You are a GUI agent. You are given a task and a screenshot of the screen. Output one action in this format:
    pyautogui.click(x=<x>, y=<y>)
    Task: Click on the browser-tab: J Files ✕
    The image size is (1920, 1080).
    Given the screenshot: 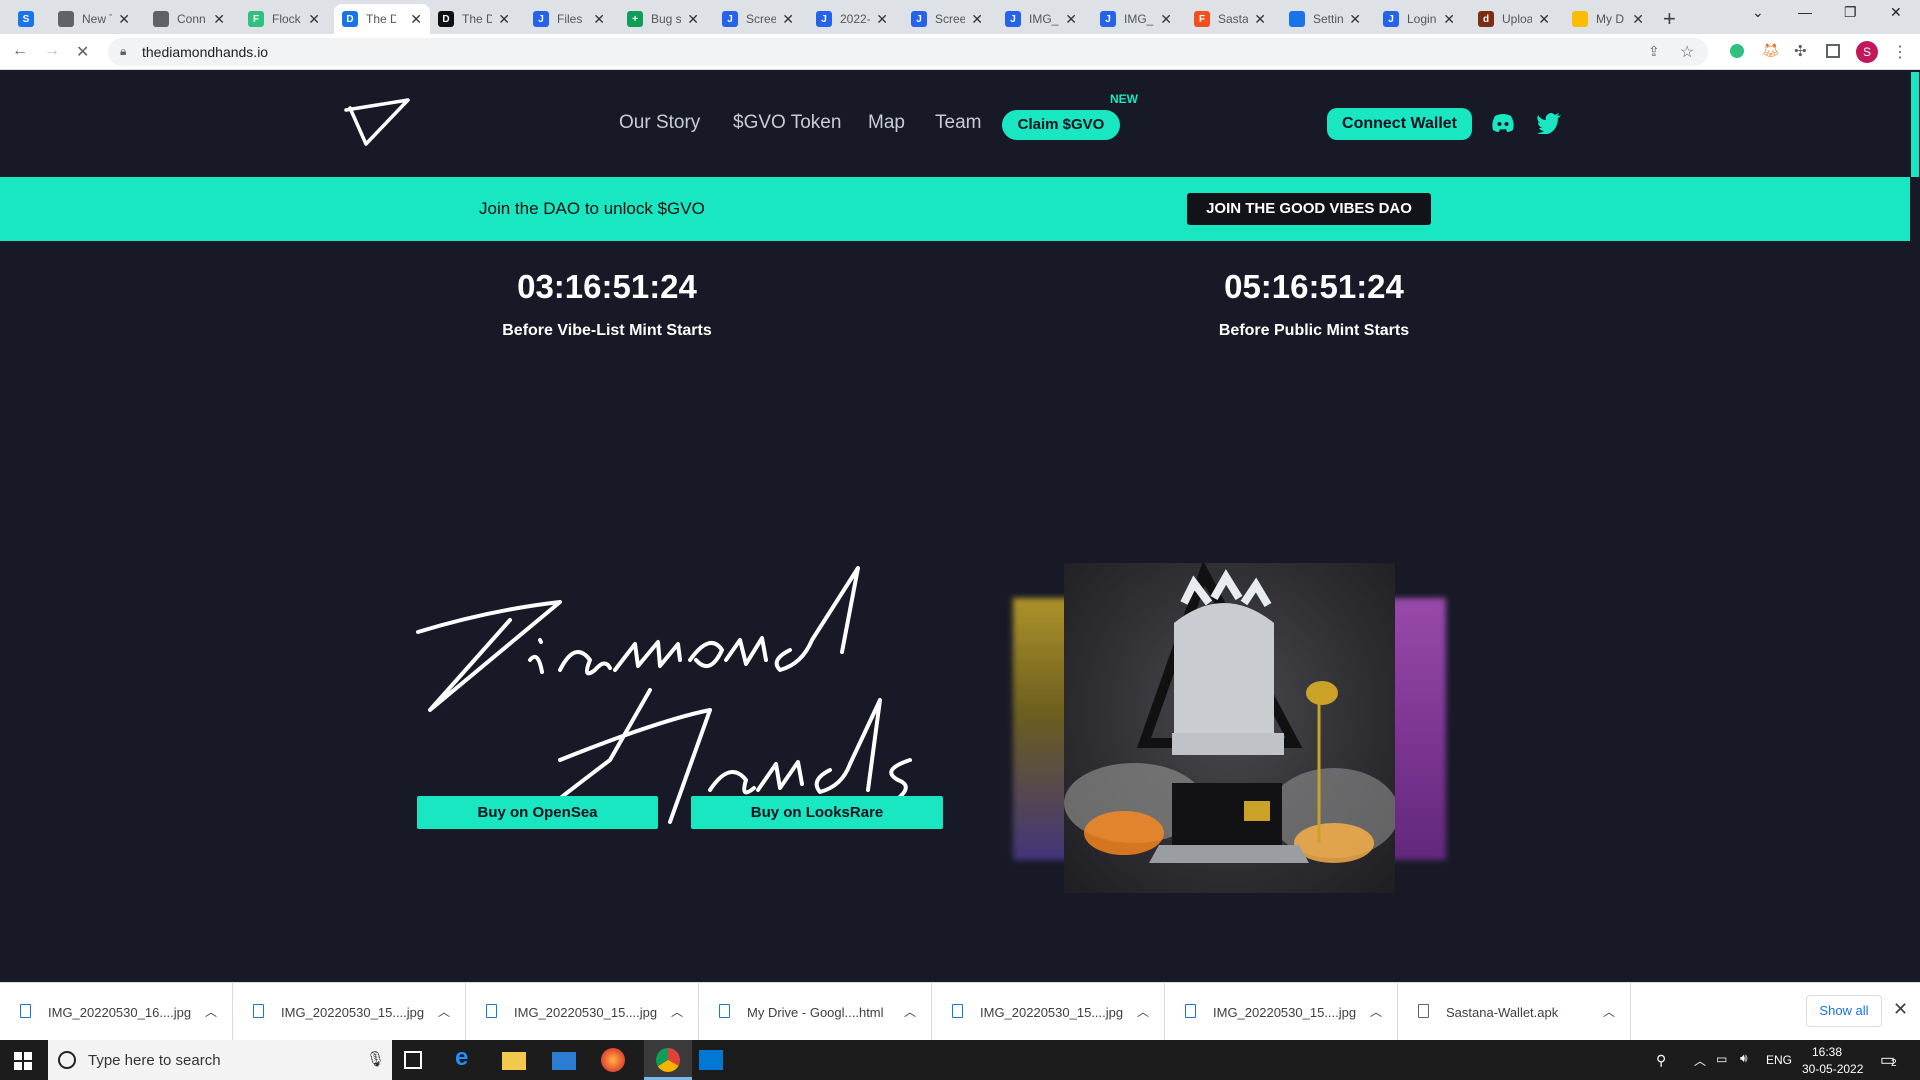 What is the action you would take?
    pyautogui.click(x=569, y=19)
    